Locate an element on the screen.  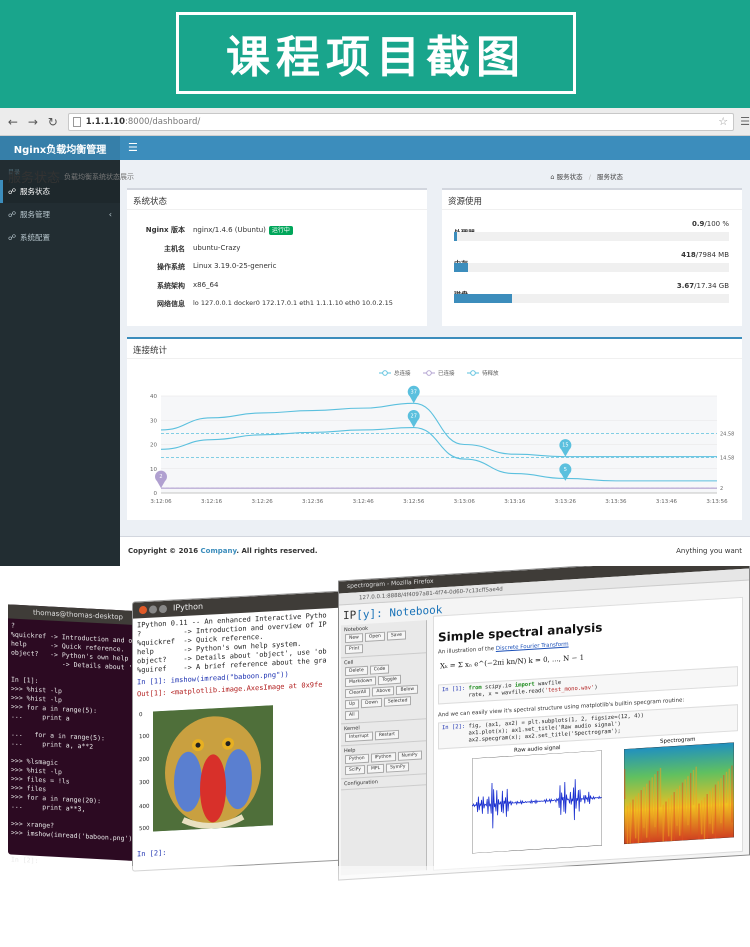
panel-button: Down is located at coordinates (371, 703).